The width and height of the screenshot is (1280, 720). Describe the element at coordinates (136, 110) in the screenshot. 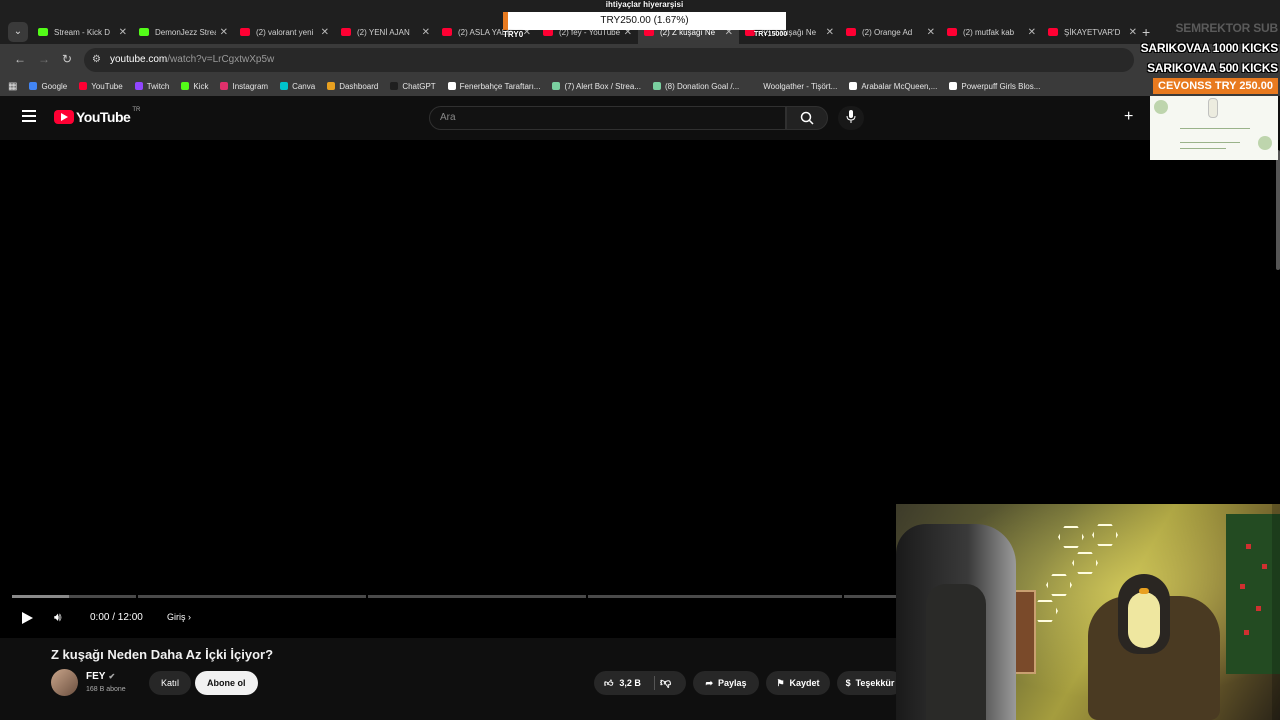

I see `country-code: TR` at that location.